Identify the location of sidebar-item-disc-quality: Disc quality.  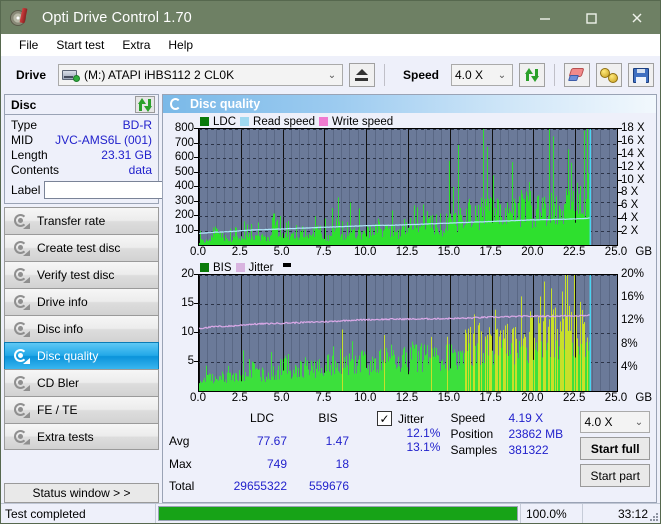
(81, 355).